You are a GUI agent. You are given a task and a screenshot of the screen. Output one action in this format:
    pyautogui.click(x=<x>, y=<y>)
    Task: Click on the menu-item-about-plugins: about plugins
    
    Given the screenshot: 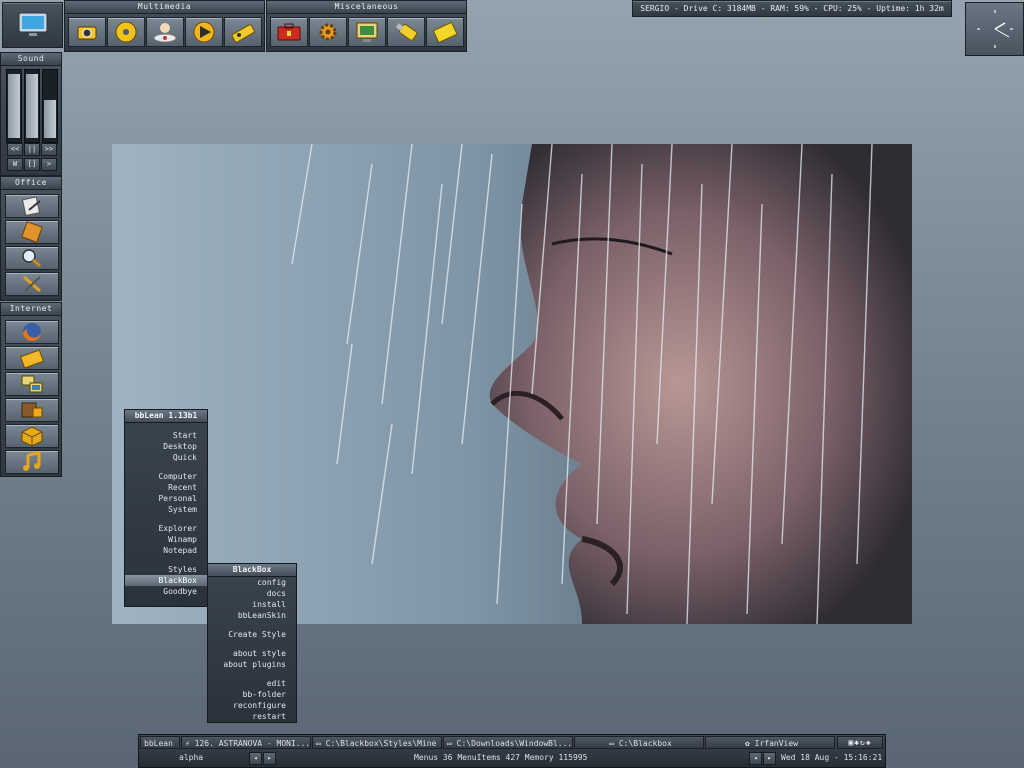 What is the action you would take?
    pyautogui.click(x=252, y=664)
    